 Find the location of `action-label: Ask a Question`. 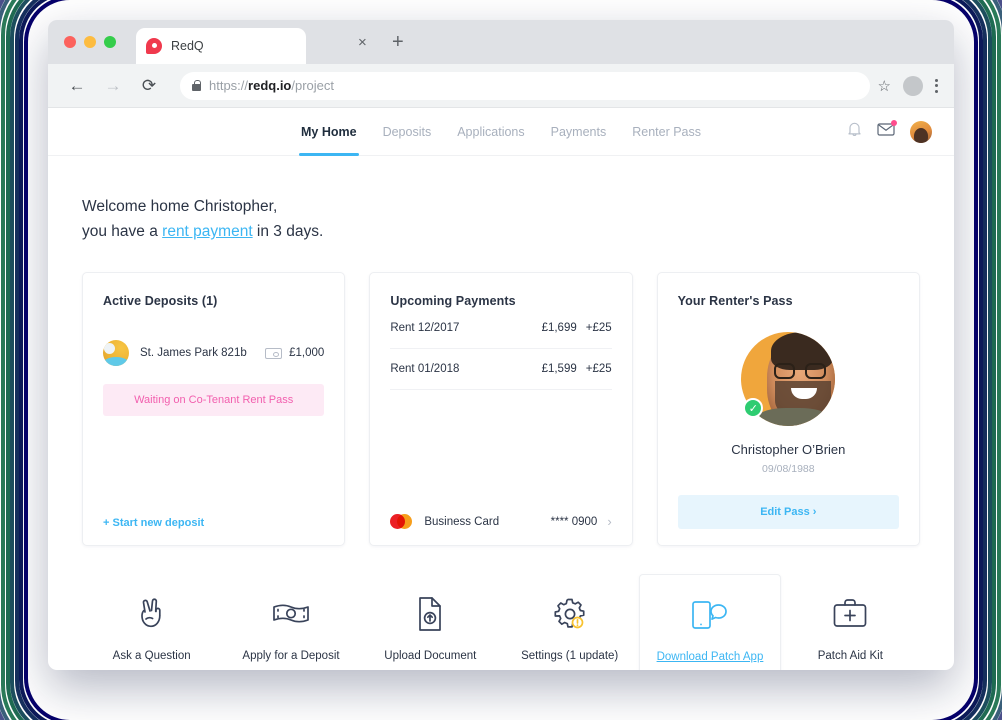

action-label: Ask a Question is located at coordinates (151, 656).